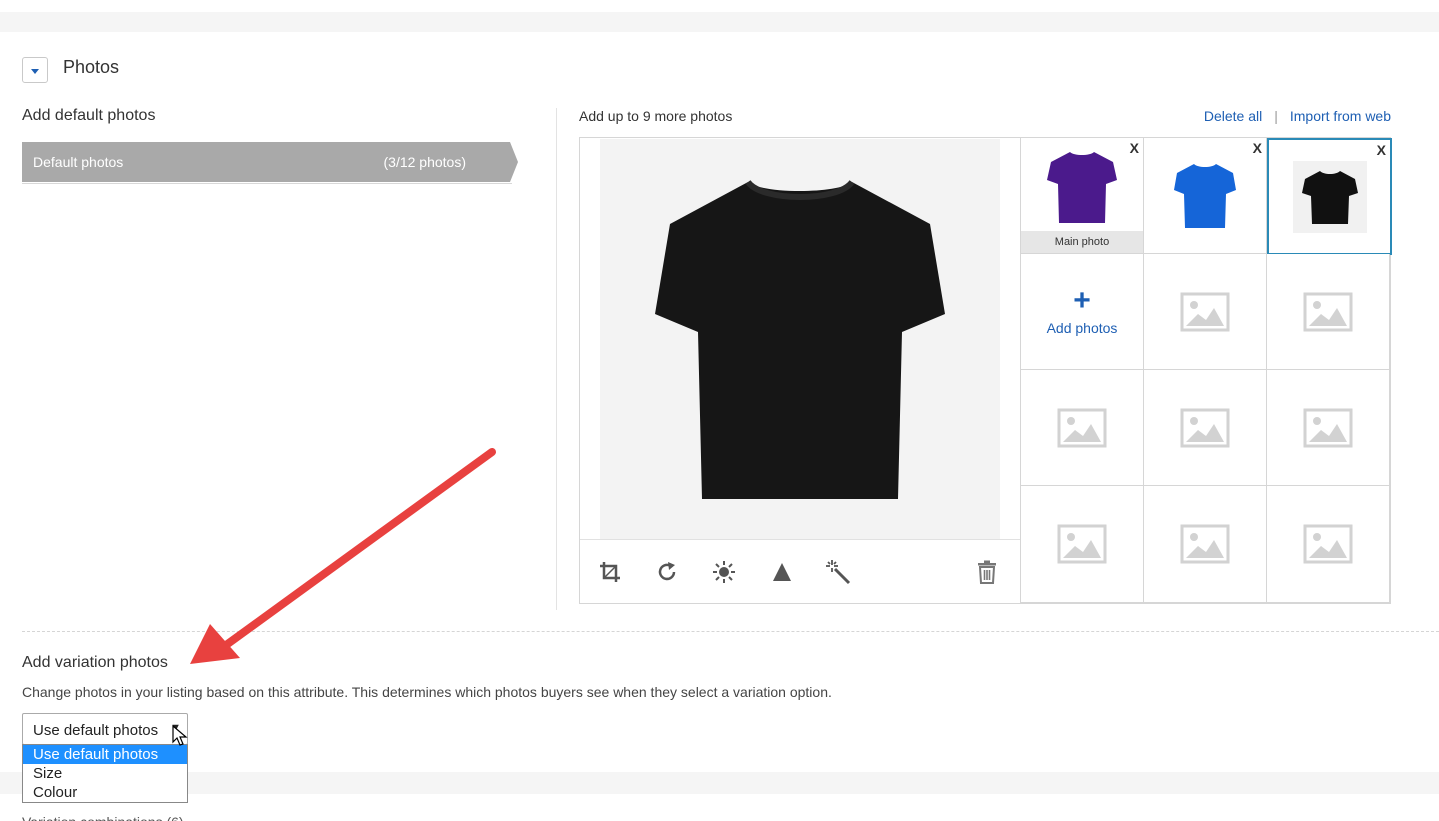 The image size is (1439, 821). What do you see at coordinates (105, 754) in the screenshot?
I see `option-use-default-photos: Use default photos` at bounding box center [105, 754].